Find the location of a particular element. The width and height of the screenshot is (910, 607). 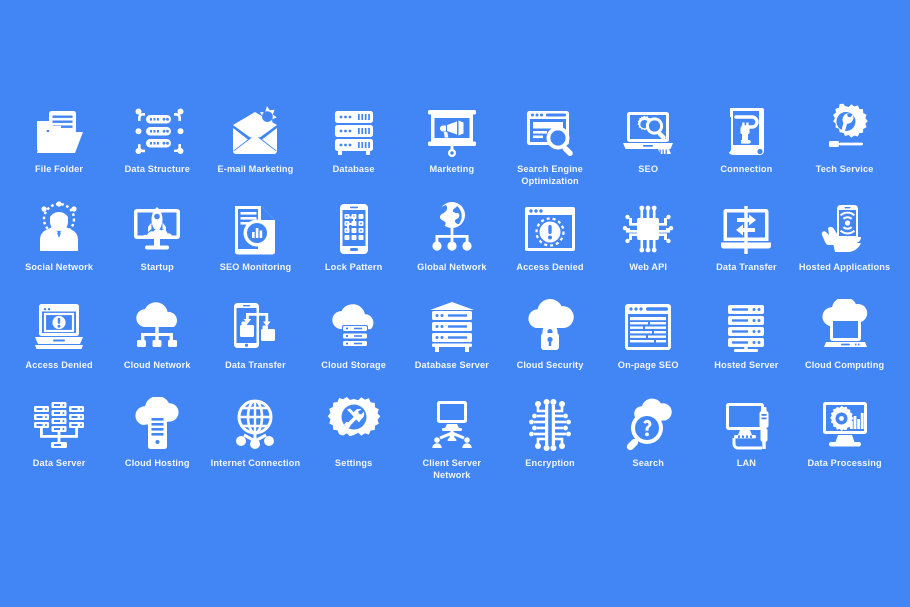

on-page-seo-icon is located at coordinates (648, 327).